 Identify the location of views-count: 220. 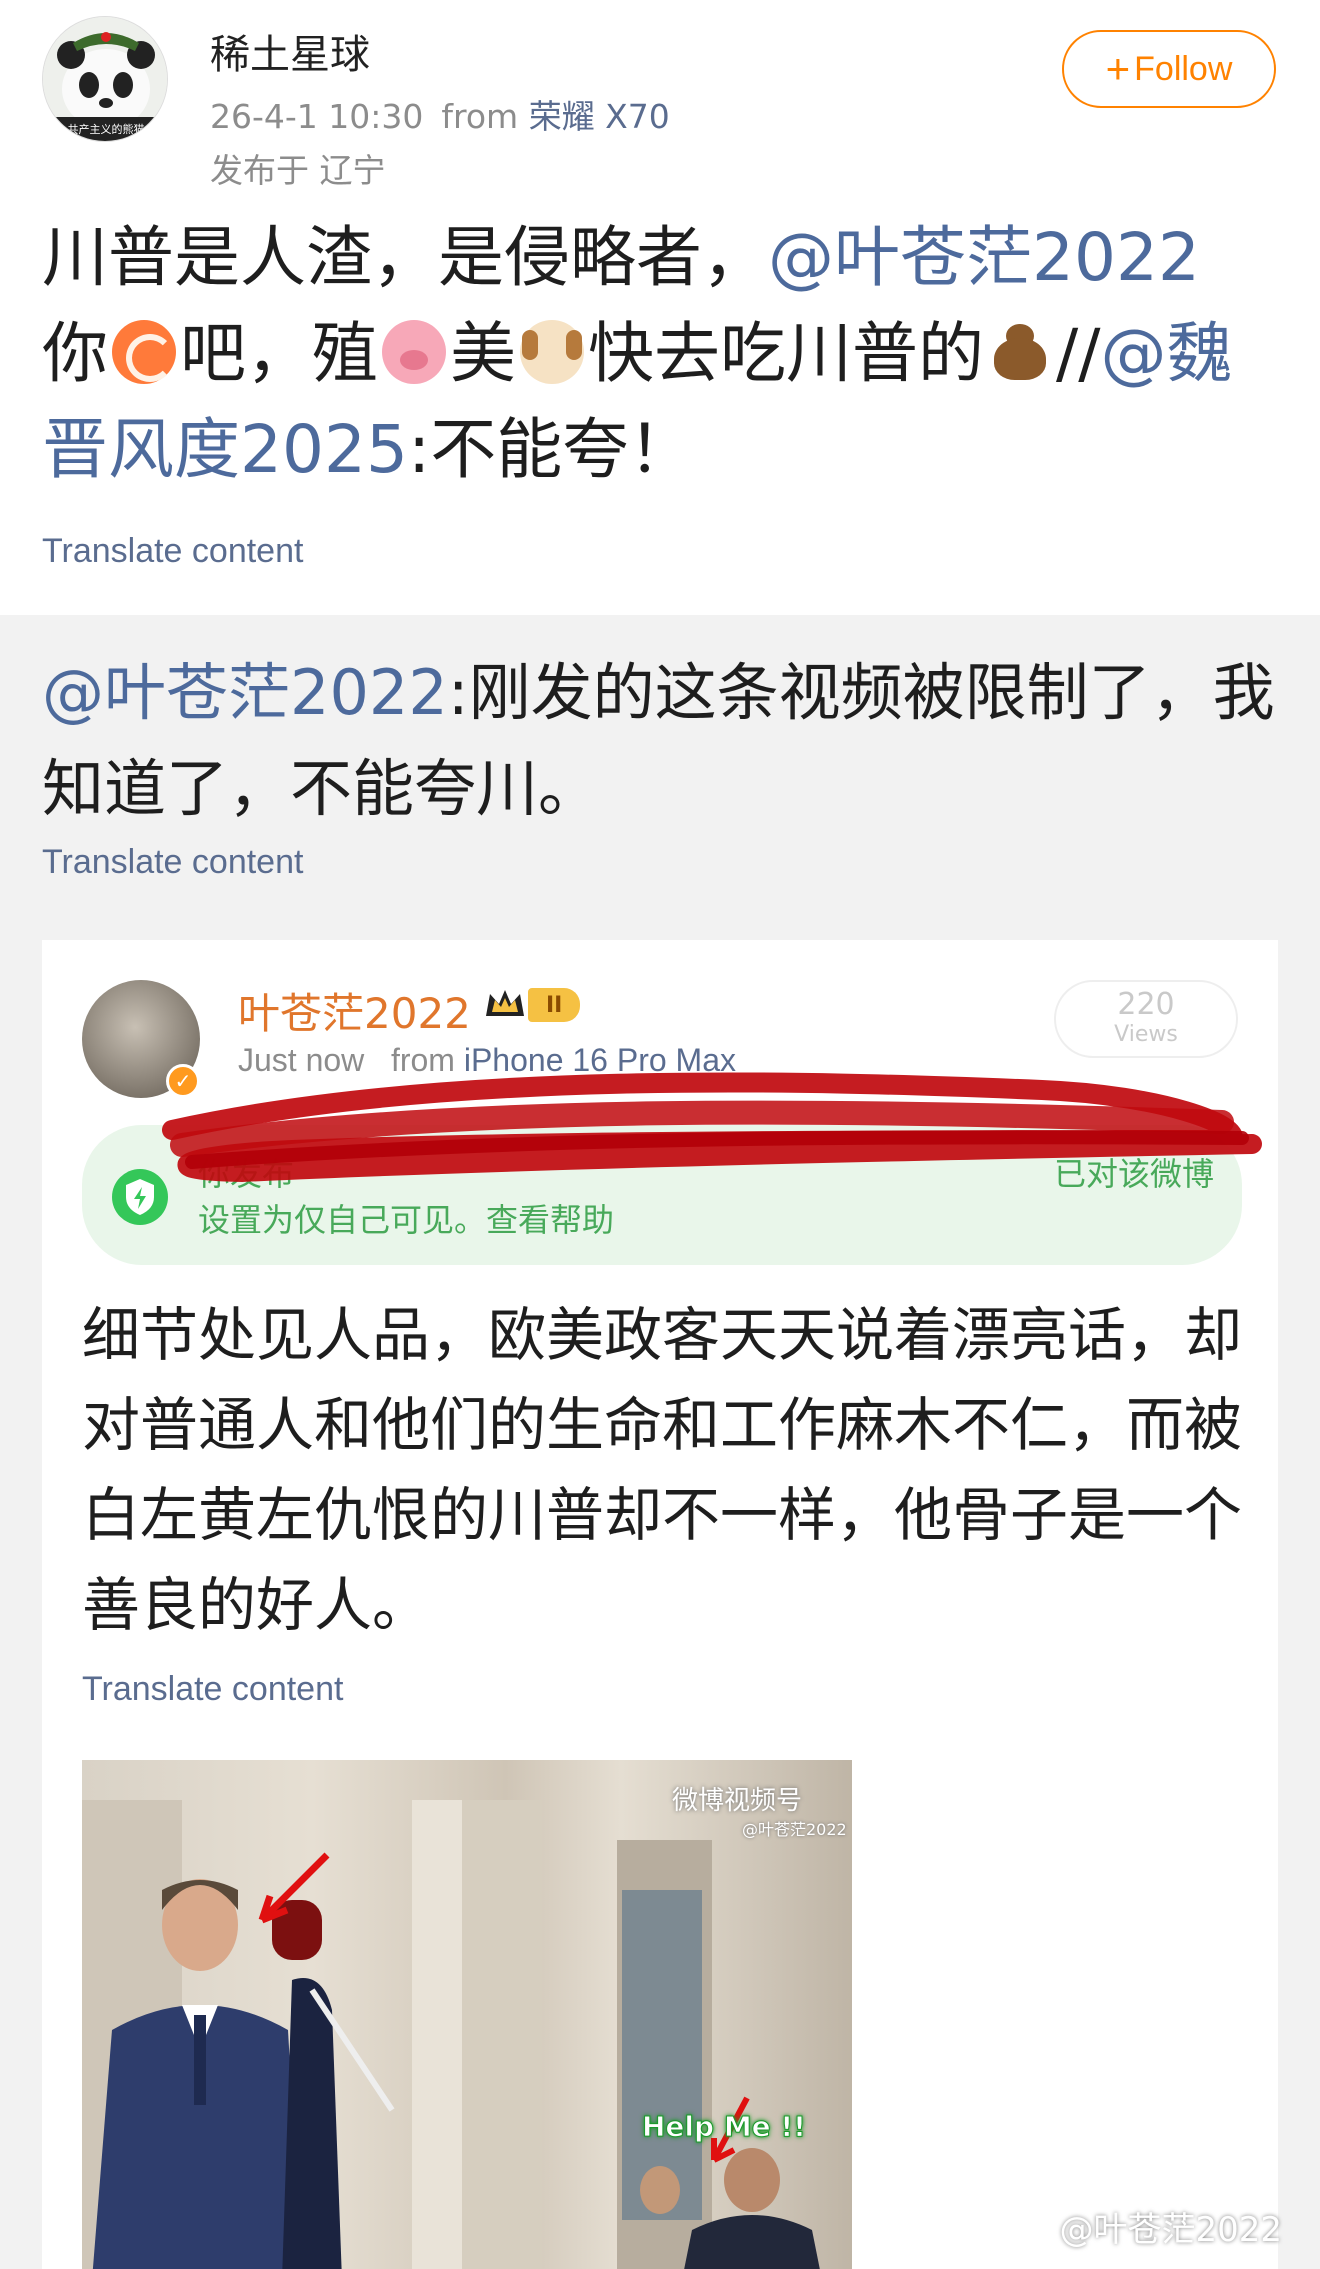
(1146, 1004).